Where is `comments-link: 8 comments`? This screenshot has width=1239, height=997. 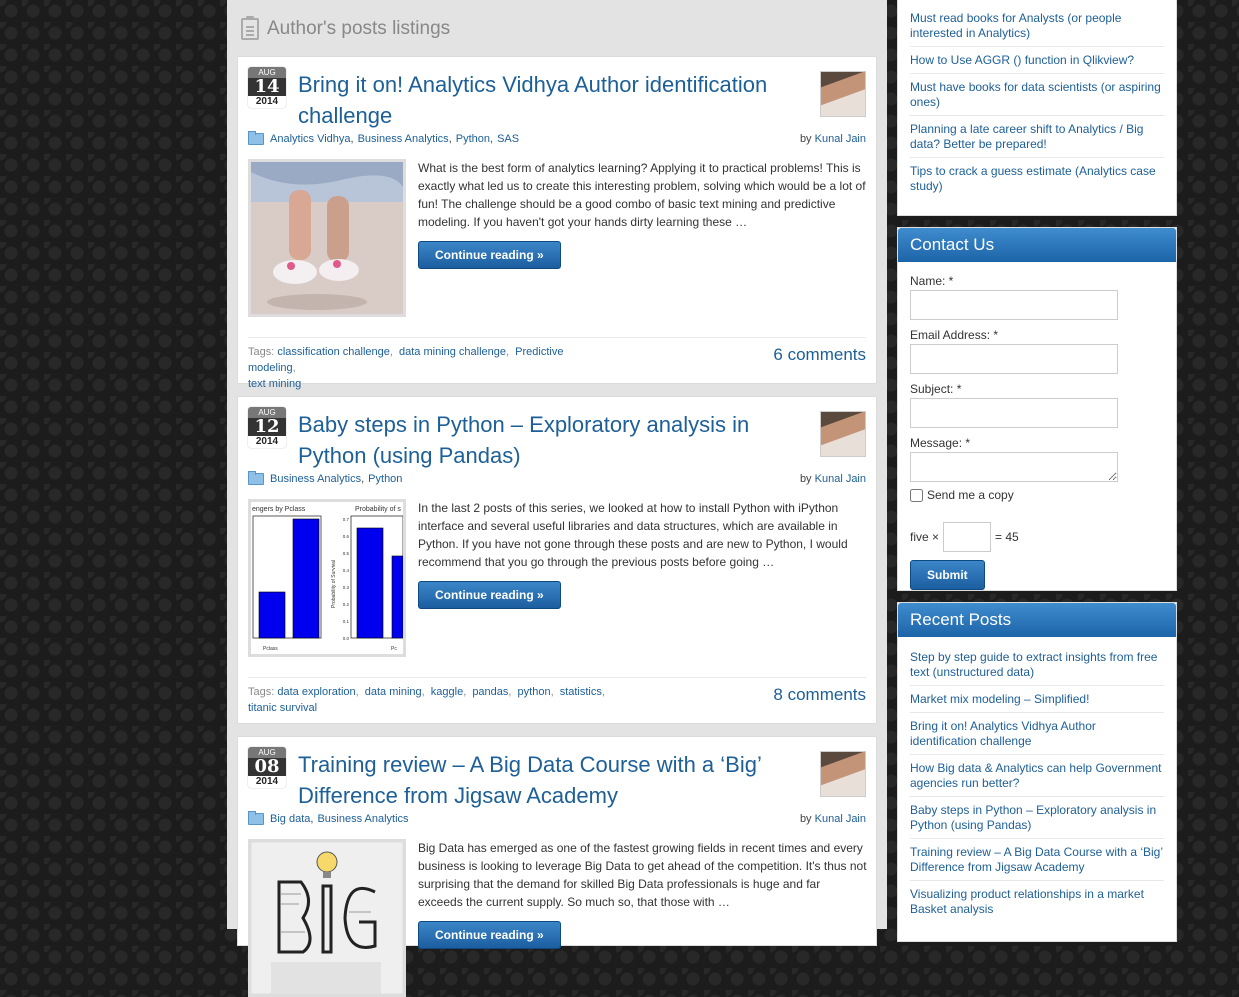
comments-link: 8 comments is located at coordinates (819, 695).